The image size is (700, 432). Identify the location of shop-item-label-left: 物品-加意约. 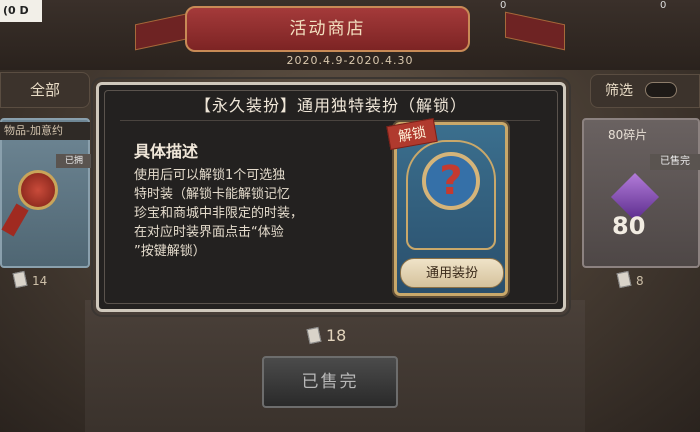
(45, 131).